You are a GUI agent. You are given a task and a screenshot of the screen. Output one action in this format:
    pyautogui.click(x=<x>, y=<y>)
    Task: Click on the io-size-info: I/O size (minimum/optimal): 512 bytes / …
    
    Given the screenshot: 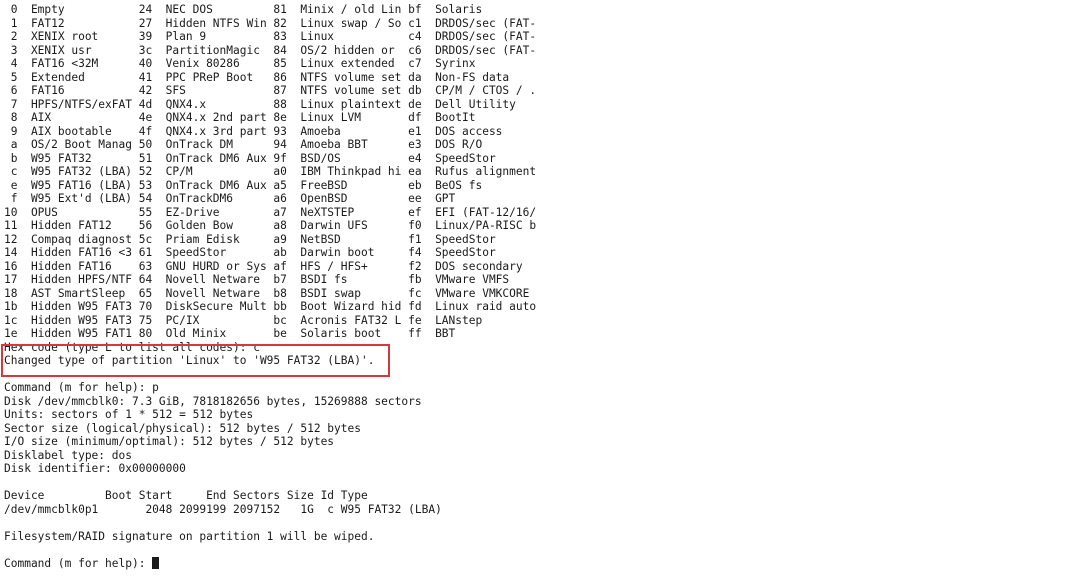 What is the action you would take?
    pyautogui.click(x=169, y=441)
    